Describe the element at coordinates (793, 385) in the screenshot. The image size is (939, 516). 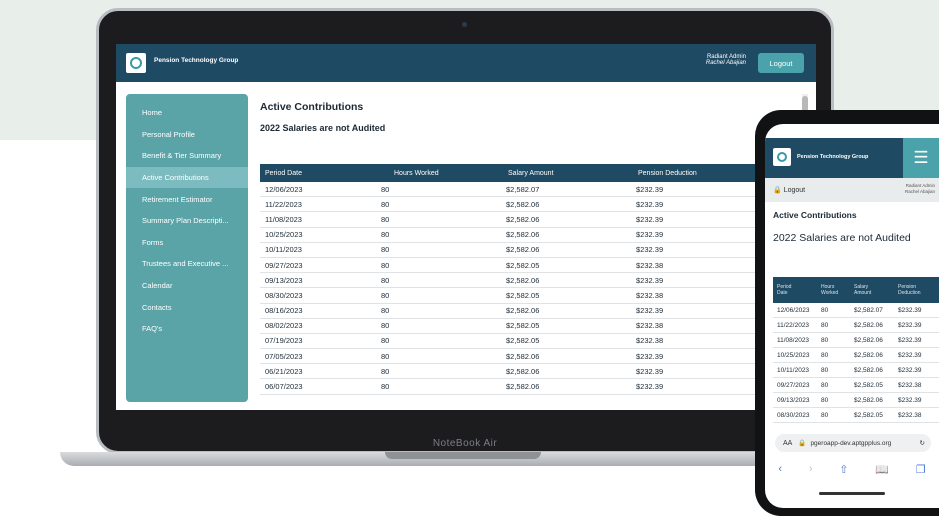
I see `mobile-table-cell: 09/27/2023` at that location.